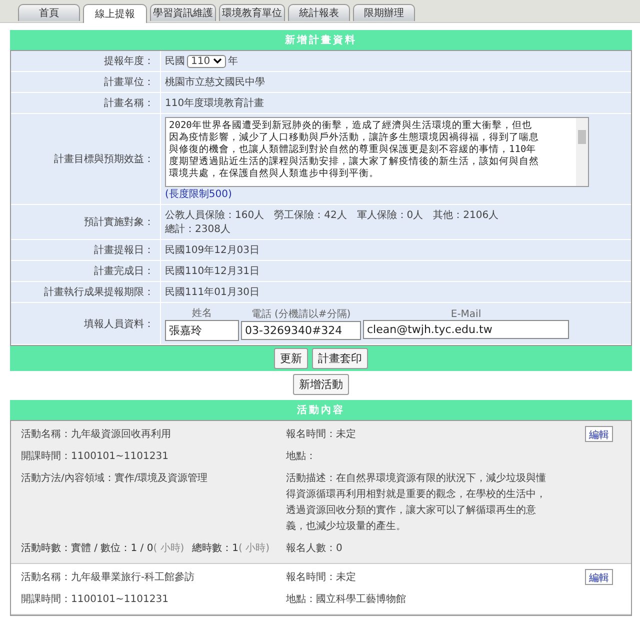  Describe the element at coordinates (315, 549) in the screenshot. I see `signup-count: 報名人數：0` at that location.